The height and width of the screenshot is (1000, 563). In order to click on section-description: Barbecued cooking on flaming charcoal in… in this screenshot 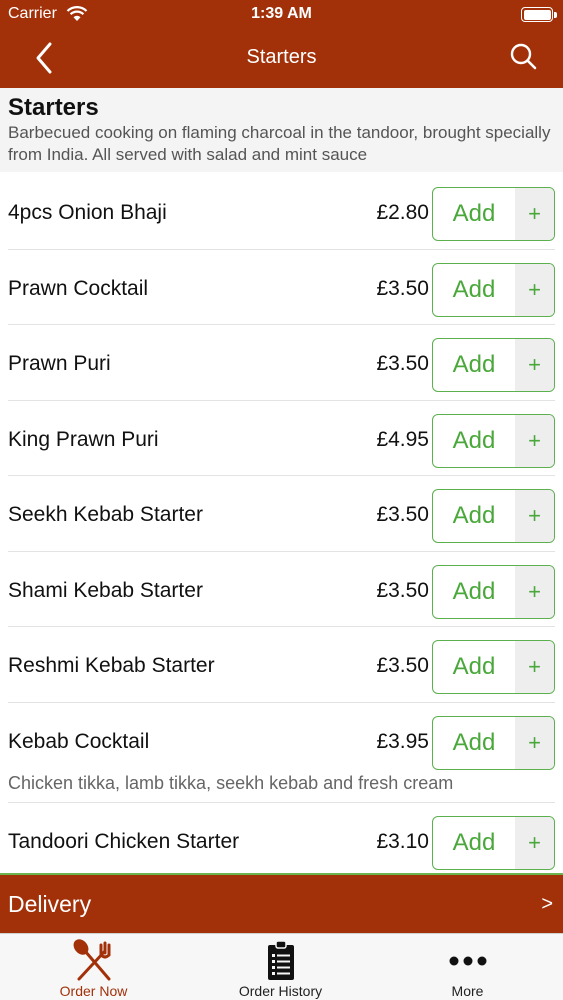, I will do `click(279, 143)`.